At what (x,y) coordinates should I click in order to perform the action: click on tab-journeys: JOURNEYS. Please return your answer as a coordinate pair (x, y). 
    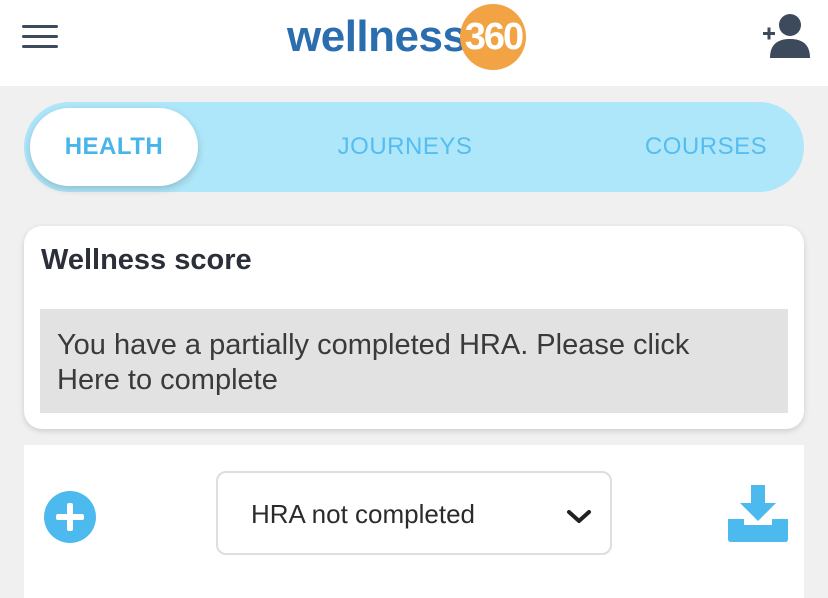
    Looking at the image, I should click on (405, 147).